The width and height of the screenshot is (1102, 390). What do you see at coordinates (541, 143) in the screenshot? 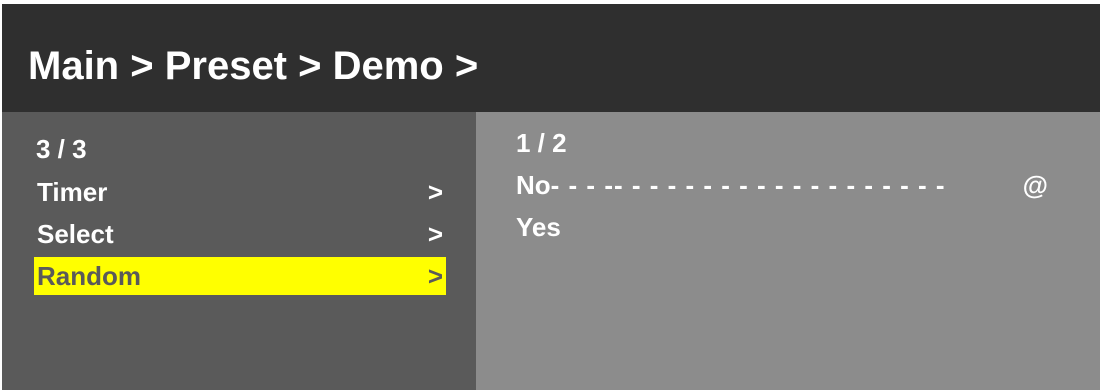
I see `right-page-counter: 1 / 2` at bounding box center [541, 143].